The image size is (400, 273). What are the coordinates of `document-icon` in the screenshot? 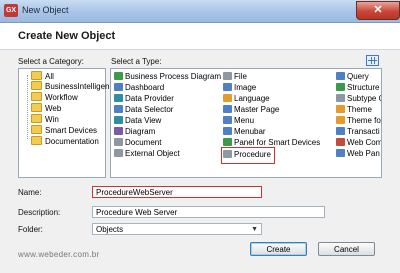 It's located at (118, 141).